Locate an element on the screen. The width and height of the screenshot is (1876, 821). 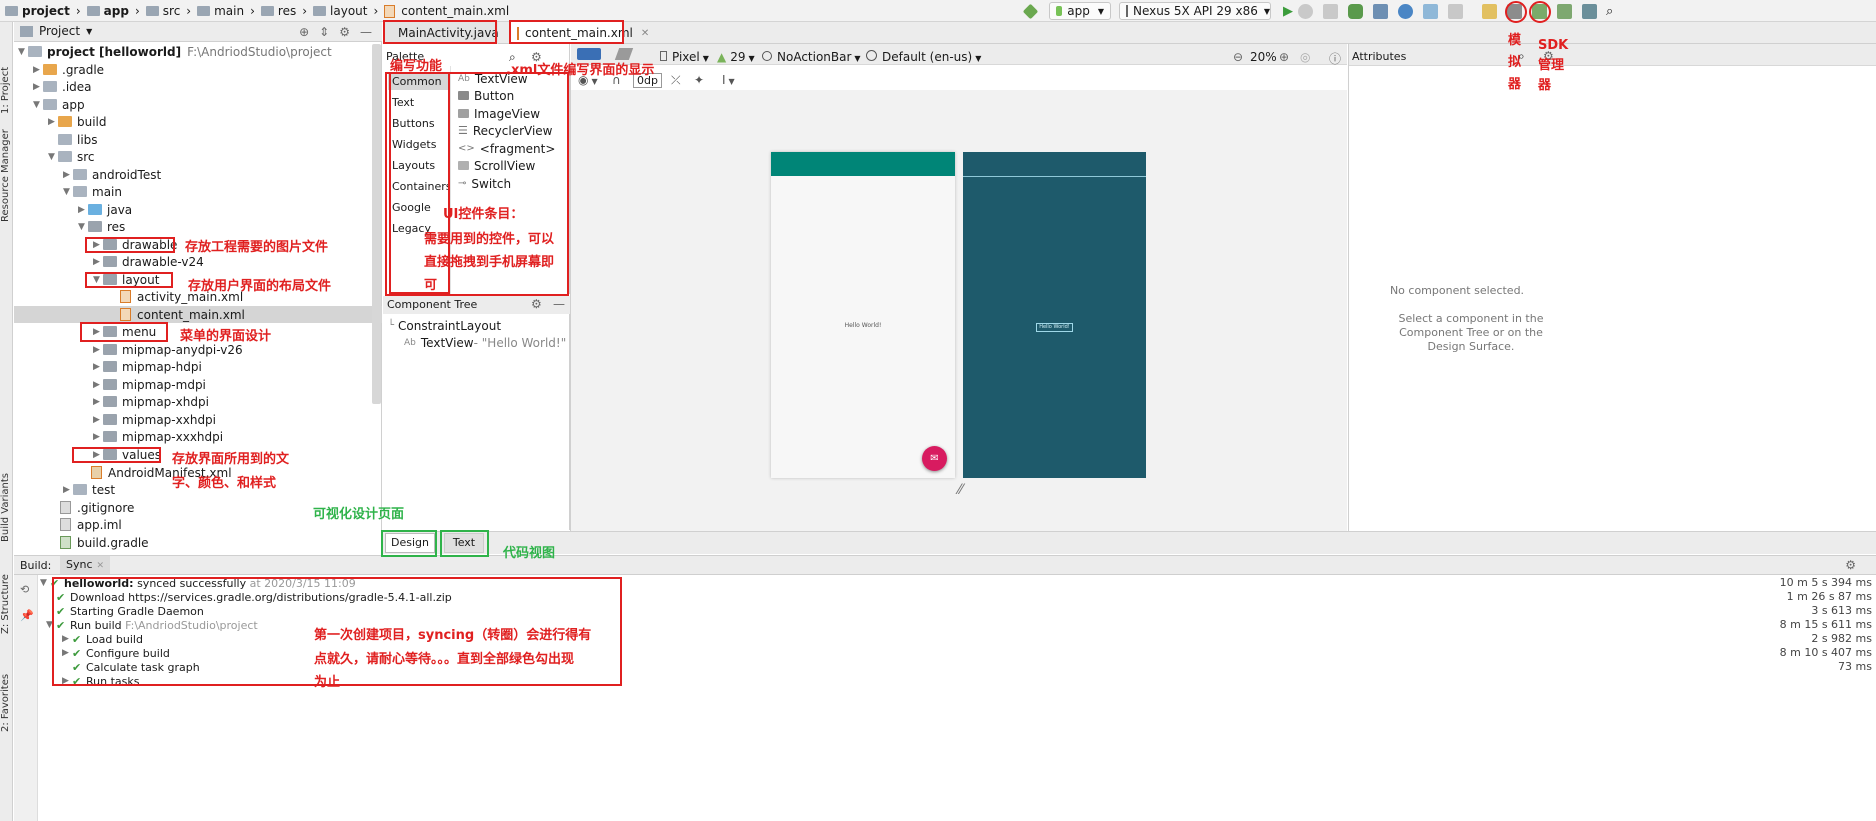
palette-category-buttons: Buttons is located at coordinates (413, 123).